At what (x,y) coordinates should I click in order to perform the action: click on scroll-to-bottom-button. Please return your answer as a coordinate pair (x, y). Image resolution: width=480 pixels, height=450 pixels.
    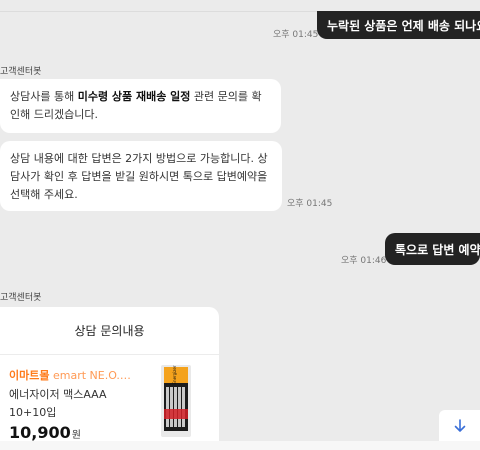
    Looking at the image, I should click on (459, 425).